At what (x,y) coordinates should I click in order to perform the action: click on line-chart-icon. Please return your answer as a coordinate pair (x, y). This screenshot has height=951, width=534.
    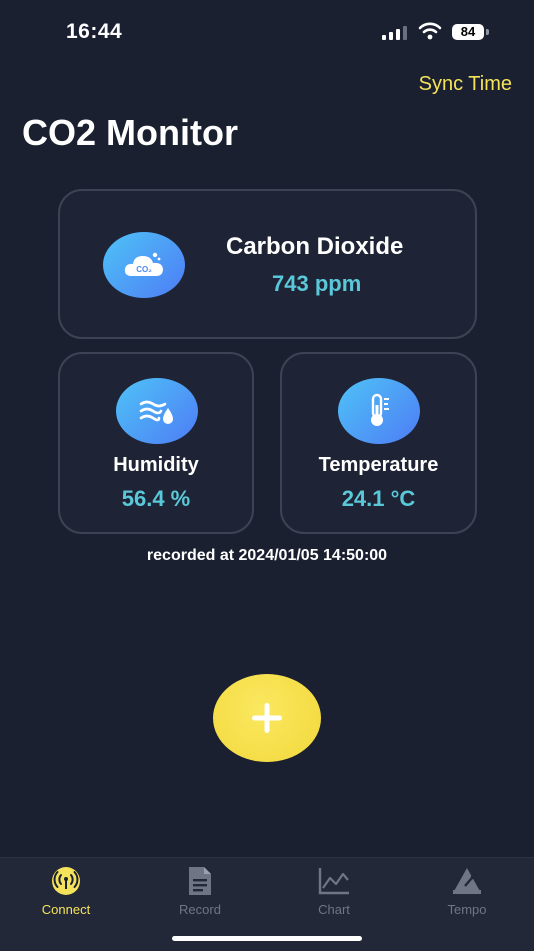
    Looking at the image, I should click on (333, 881).